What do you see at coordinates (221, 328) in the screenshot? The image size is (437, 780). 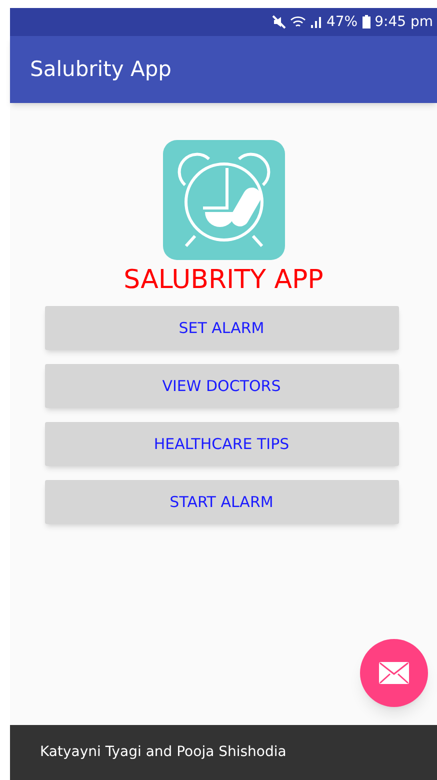 I see `menu-button: SET ALARM` at bounding box center [221, 328].